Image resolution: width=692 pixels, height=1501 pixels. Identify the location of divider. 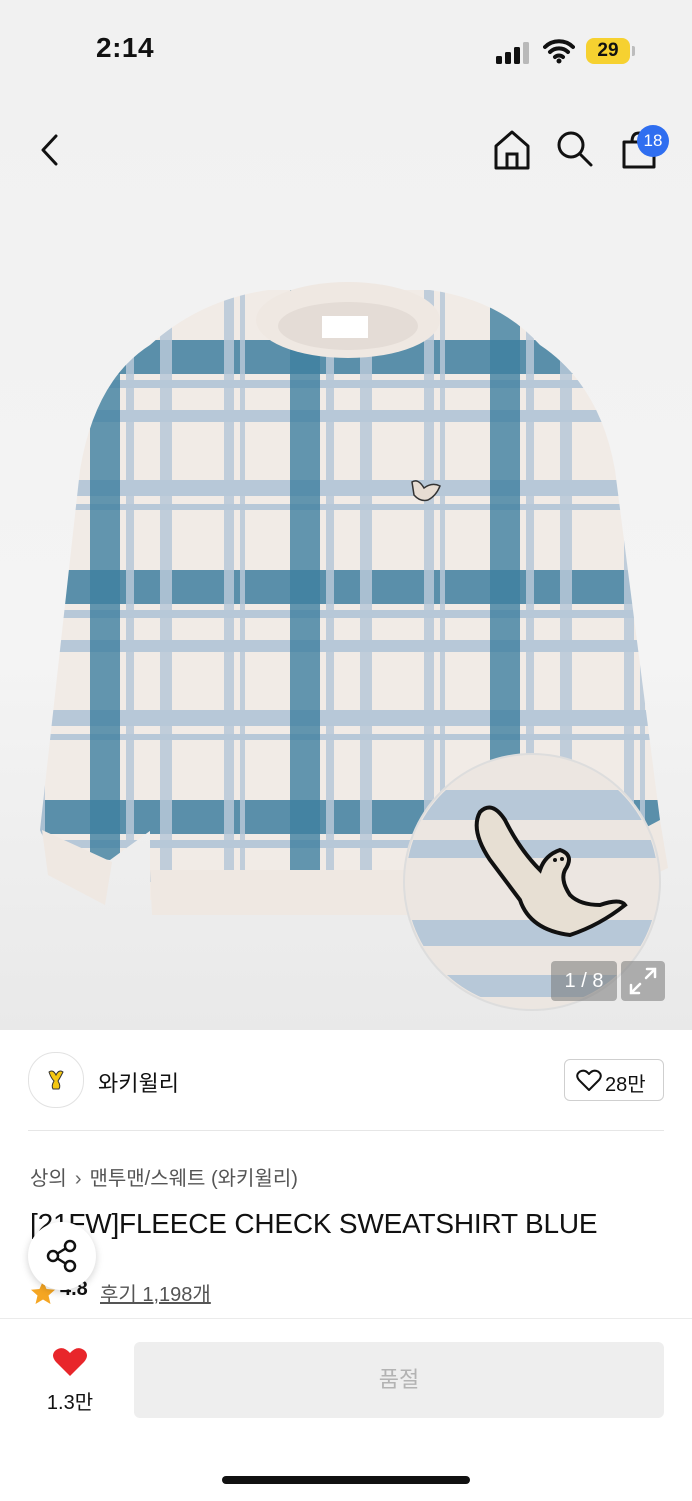
(346, 1130).